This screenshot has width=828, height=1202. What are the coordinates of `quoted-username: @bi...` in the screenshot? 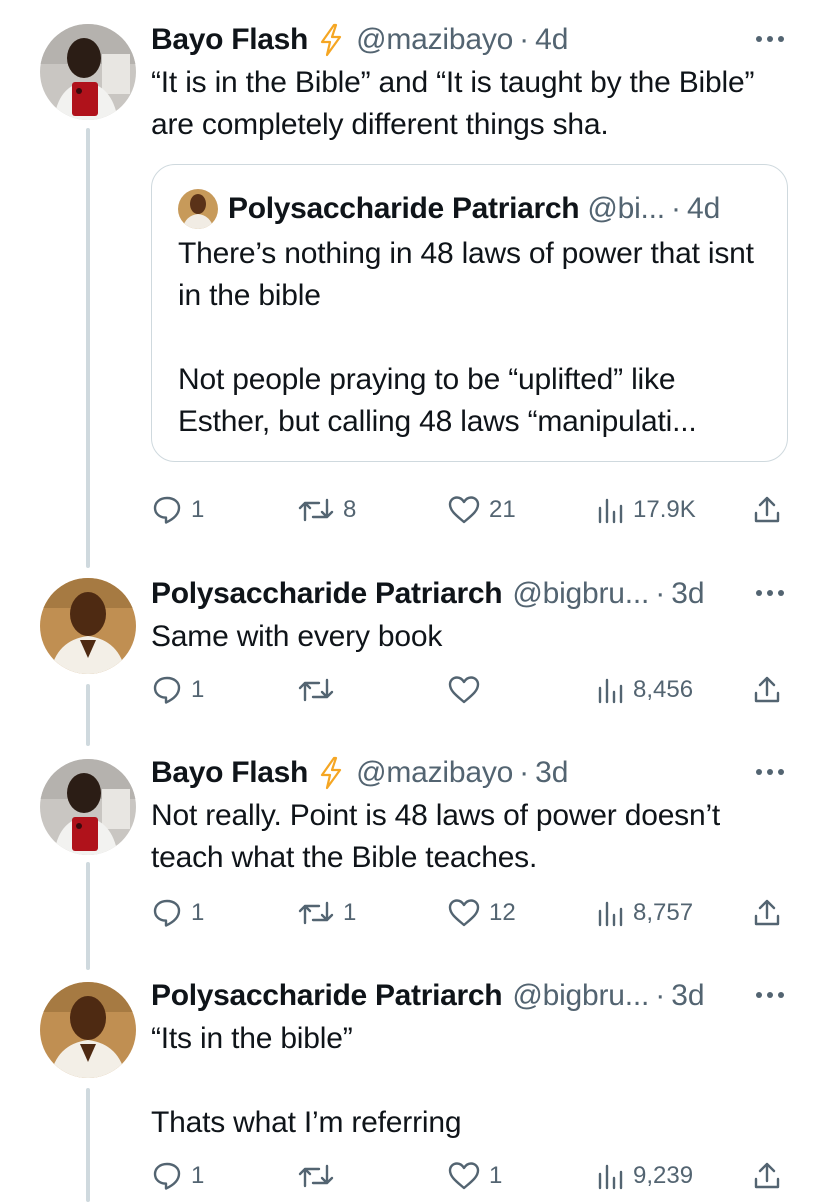 It's located at (626, 208).